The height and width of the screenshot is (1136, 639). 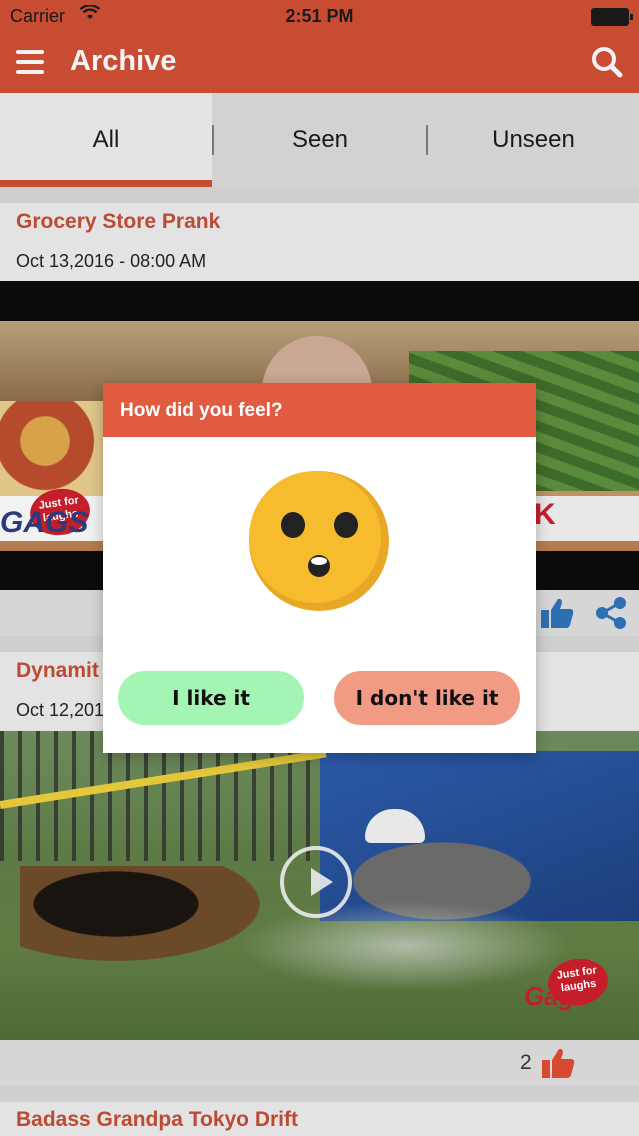 I want to click on surprised-face-icon, so click(x=319, y=541).